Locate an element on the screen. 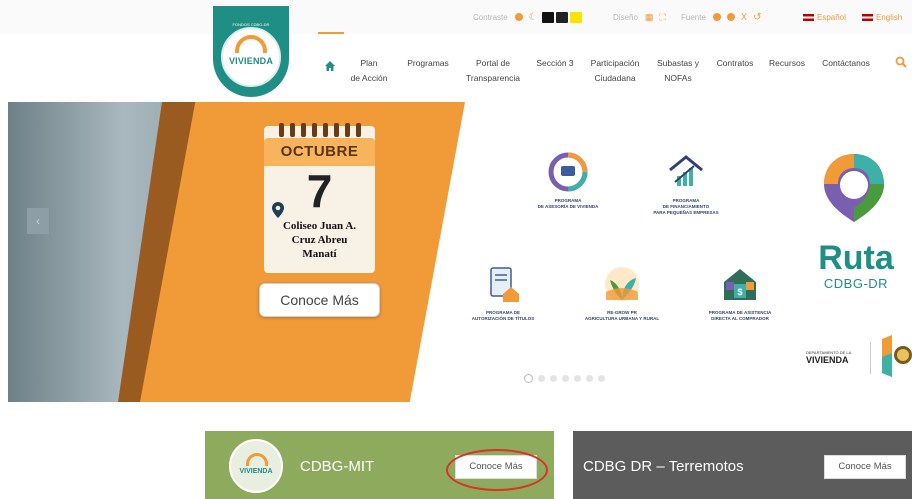 The height and width of the screenshot is (499, 912). lang-english: English is located at coordinates (882, 17).